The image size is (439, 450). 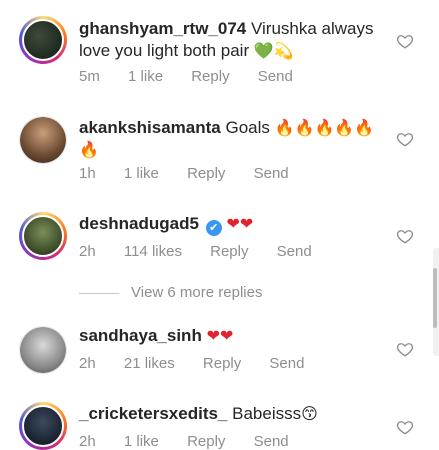 I want to click on comment-emoji: 😙, so click(x=309, y=413).